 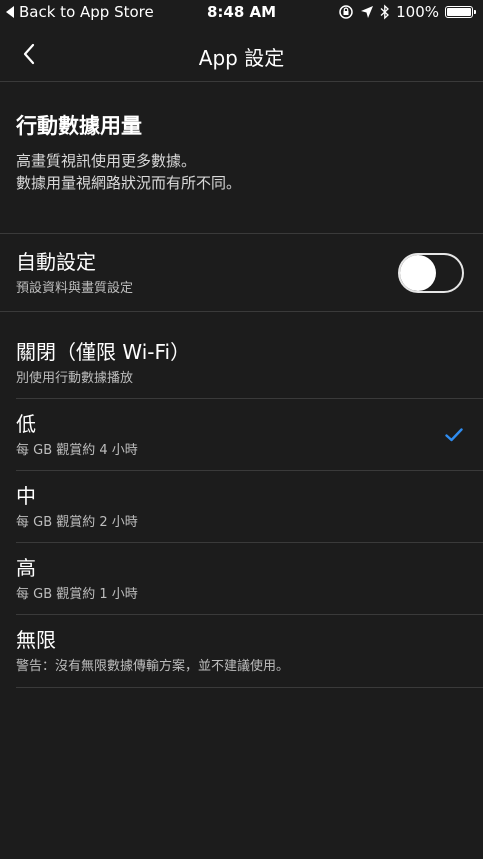 What do you see at coordinates (106, 161) in the screenshot?
I see `section-description-line-1: 高畫質視訊使用更多數據。` at bounding box center [106, 161].